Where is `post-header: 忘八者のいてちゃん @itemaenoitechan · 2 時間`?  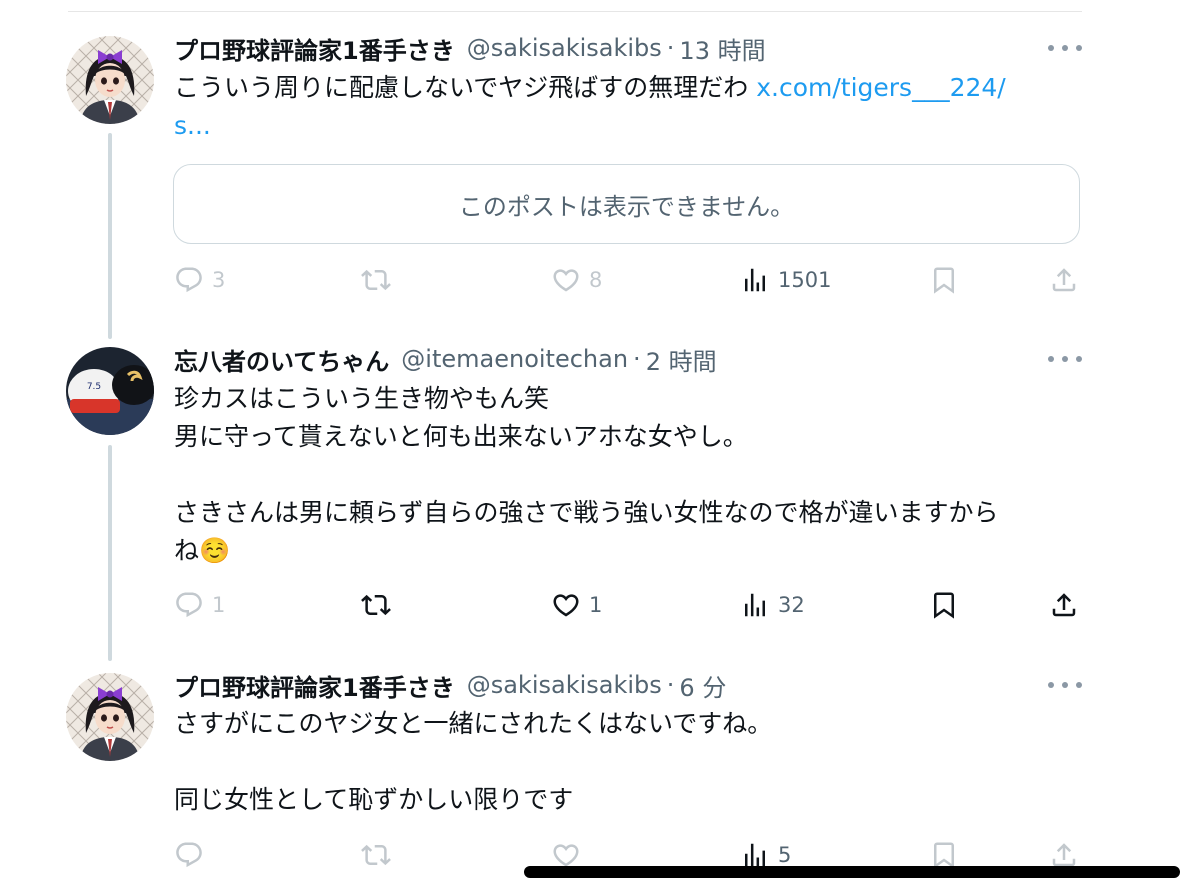
post-header: 忘八者のいてちゃん @itemaenoitechan · 2 時間 is located at coordinates (445, 359).